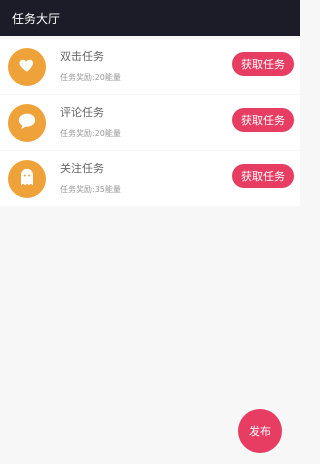 The image size is (320, 464). I want to click on heart-icon, so click(27, 67).